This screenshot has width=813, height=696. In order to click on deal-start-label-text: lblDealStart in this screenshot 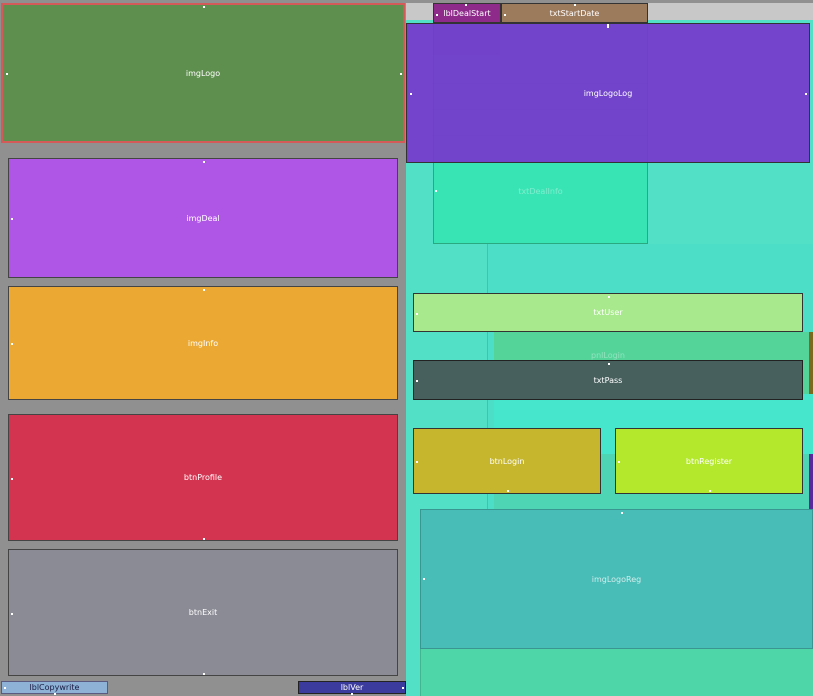, I will do `click(467, 13)`.